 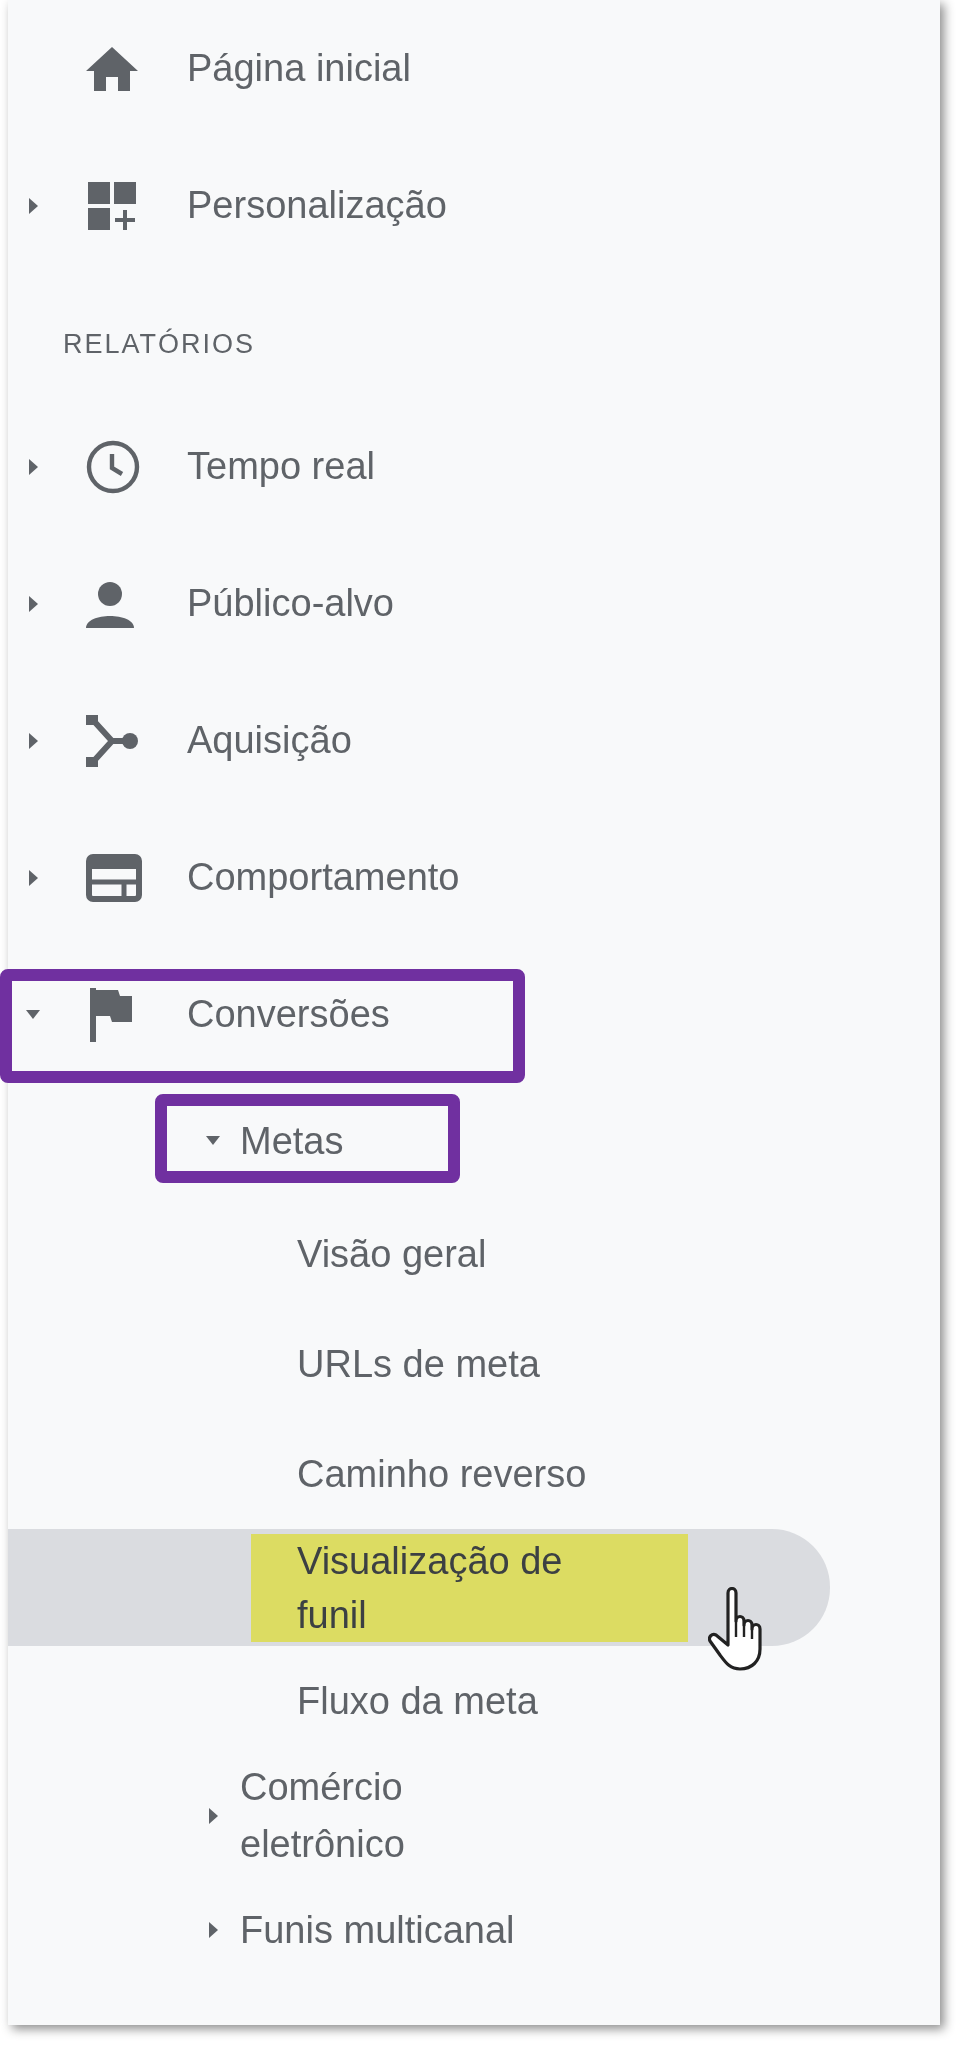 What do you see at coordinates (112, 205) in the screenshot?
I see `grid-plus-icon` at bounding box center [112, 205].